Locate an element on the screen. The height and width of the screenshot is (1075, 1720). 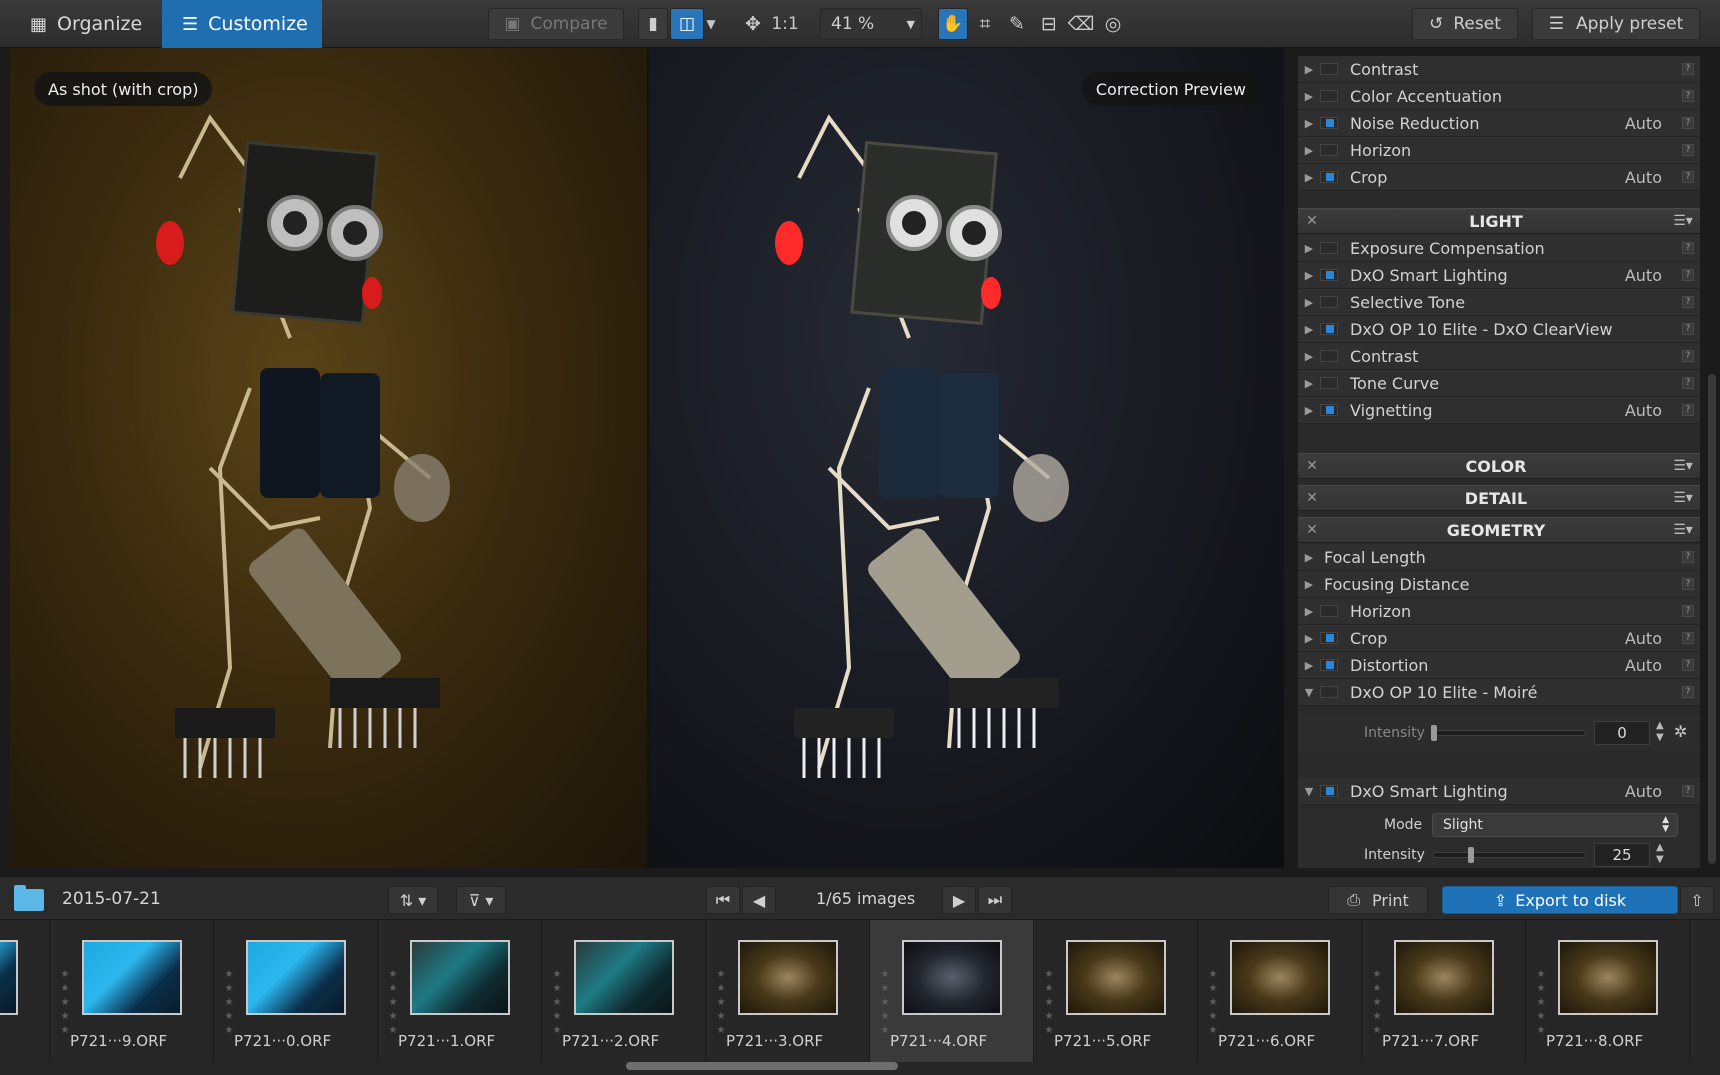
one-to-one-button: 1:1 is located at coordinates (785, 24).